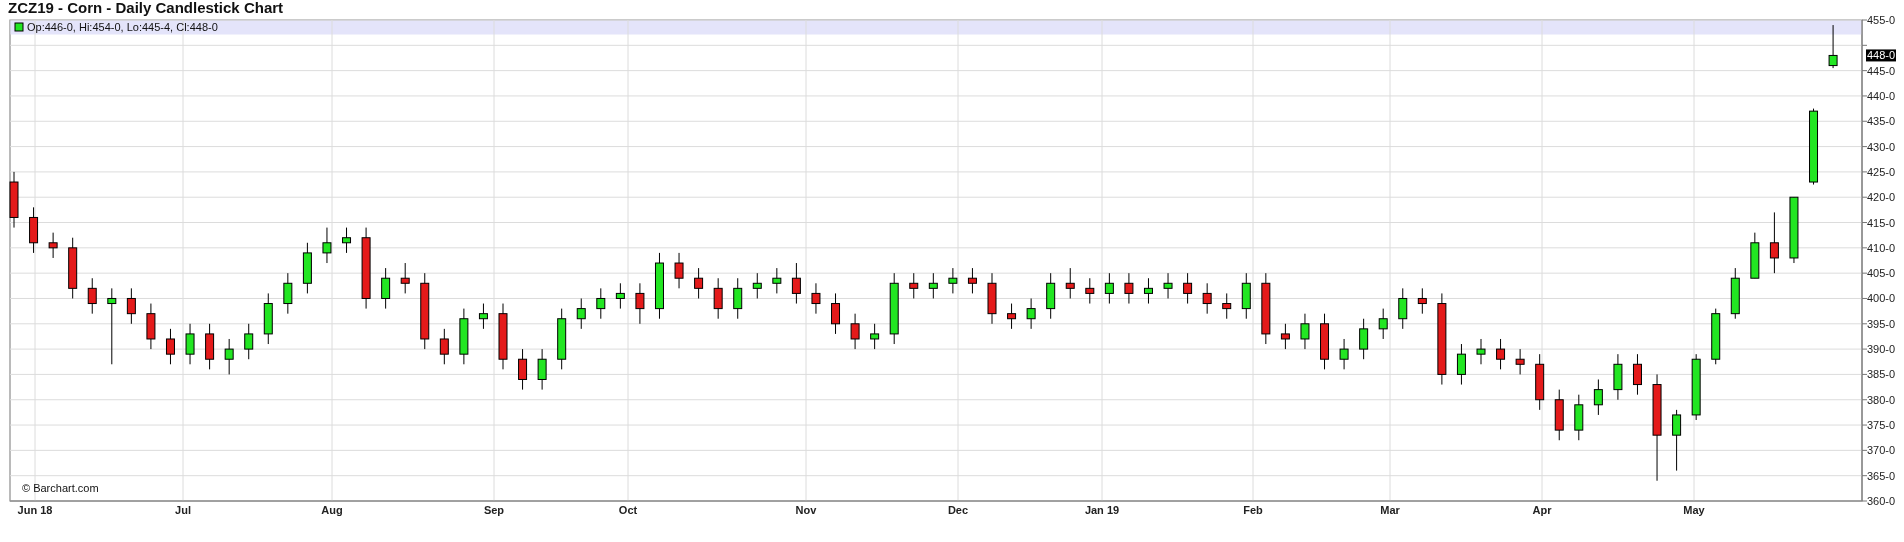 This screenshot has height=542, width=1904. I want to click on x-axis-label: Feb, so click(1253, 510).